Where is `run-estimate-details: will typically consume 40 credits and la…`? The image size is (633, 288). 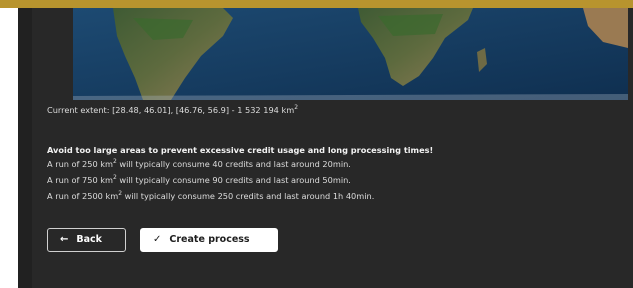
run-estimate-details: will typically consume 40 credits and la… is located at coordinates (233, 164).